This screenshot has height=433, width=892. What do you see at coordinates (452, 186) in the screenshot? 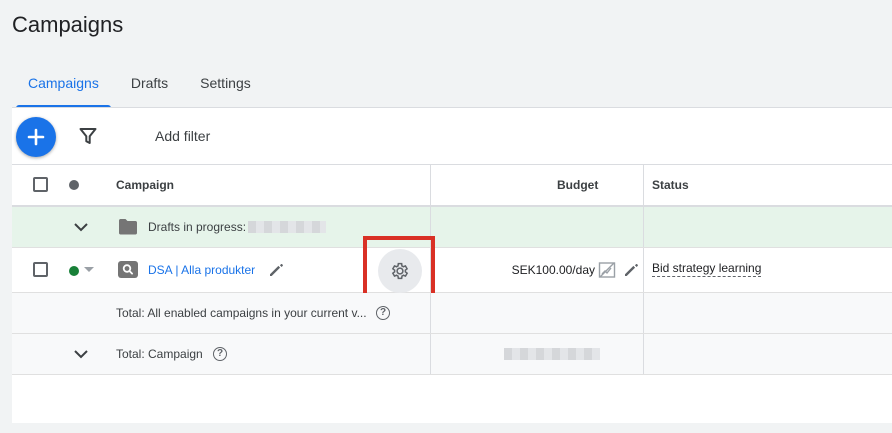
I see `table-header-row: Campaign Budget Status` at bounding box center [452, 186].